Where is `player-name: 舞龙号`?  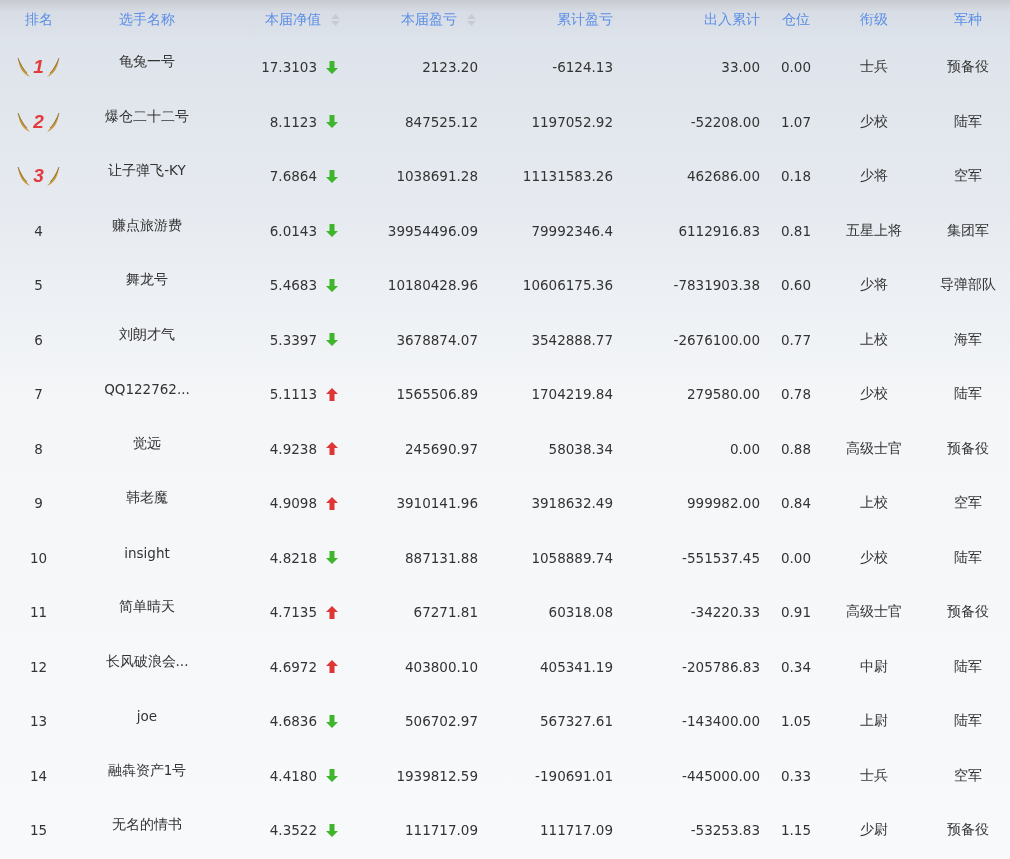 player-name: 舞龙号 is located at coordinates (147, 280).